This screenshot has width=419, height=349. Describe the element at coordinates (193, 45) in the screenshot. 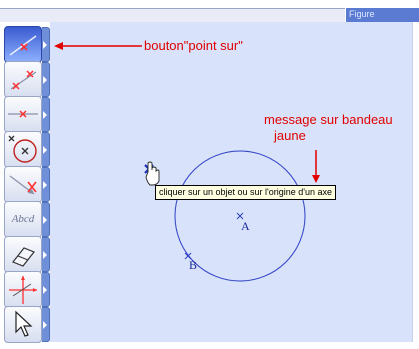

I see `button-annotation: bouton"point sur"` at that location.